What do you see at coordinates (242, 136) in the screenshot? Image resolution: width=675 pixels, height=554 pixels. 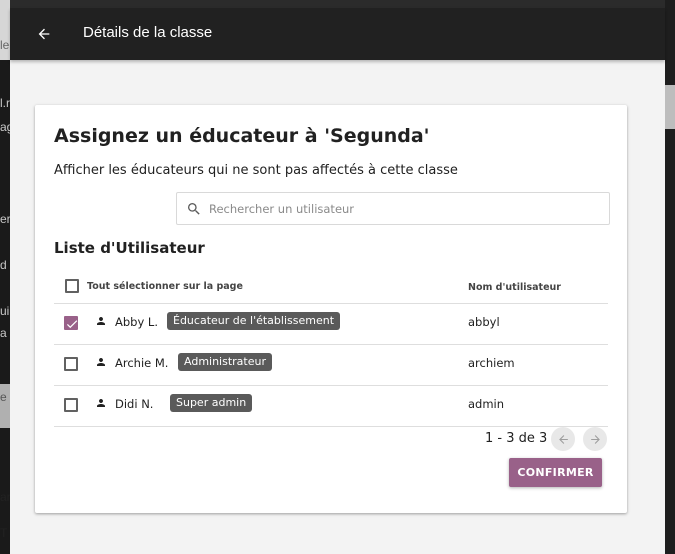 I see `card-title: Assignez un éducateur à 'Segunda'` at bounding box center [242, 136].